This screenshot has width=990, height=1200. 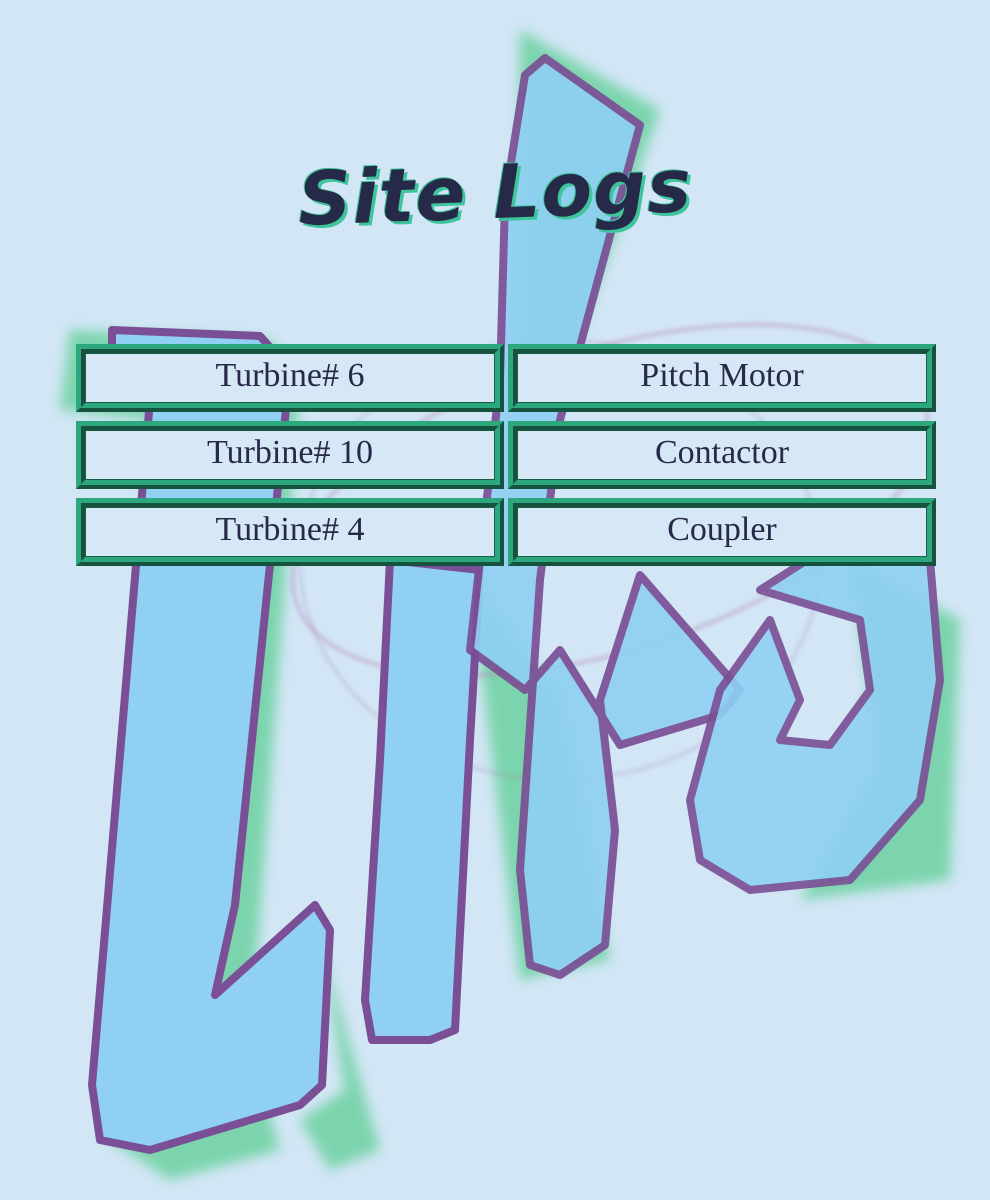 What do you see at coordinates (722, 532) in the screenshot?
I see `log-button-coupler: Coupler` at bounding box center [722, 532].